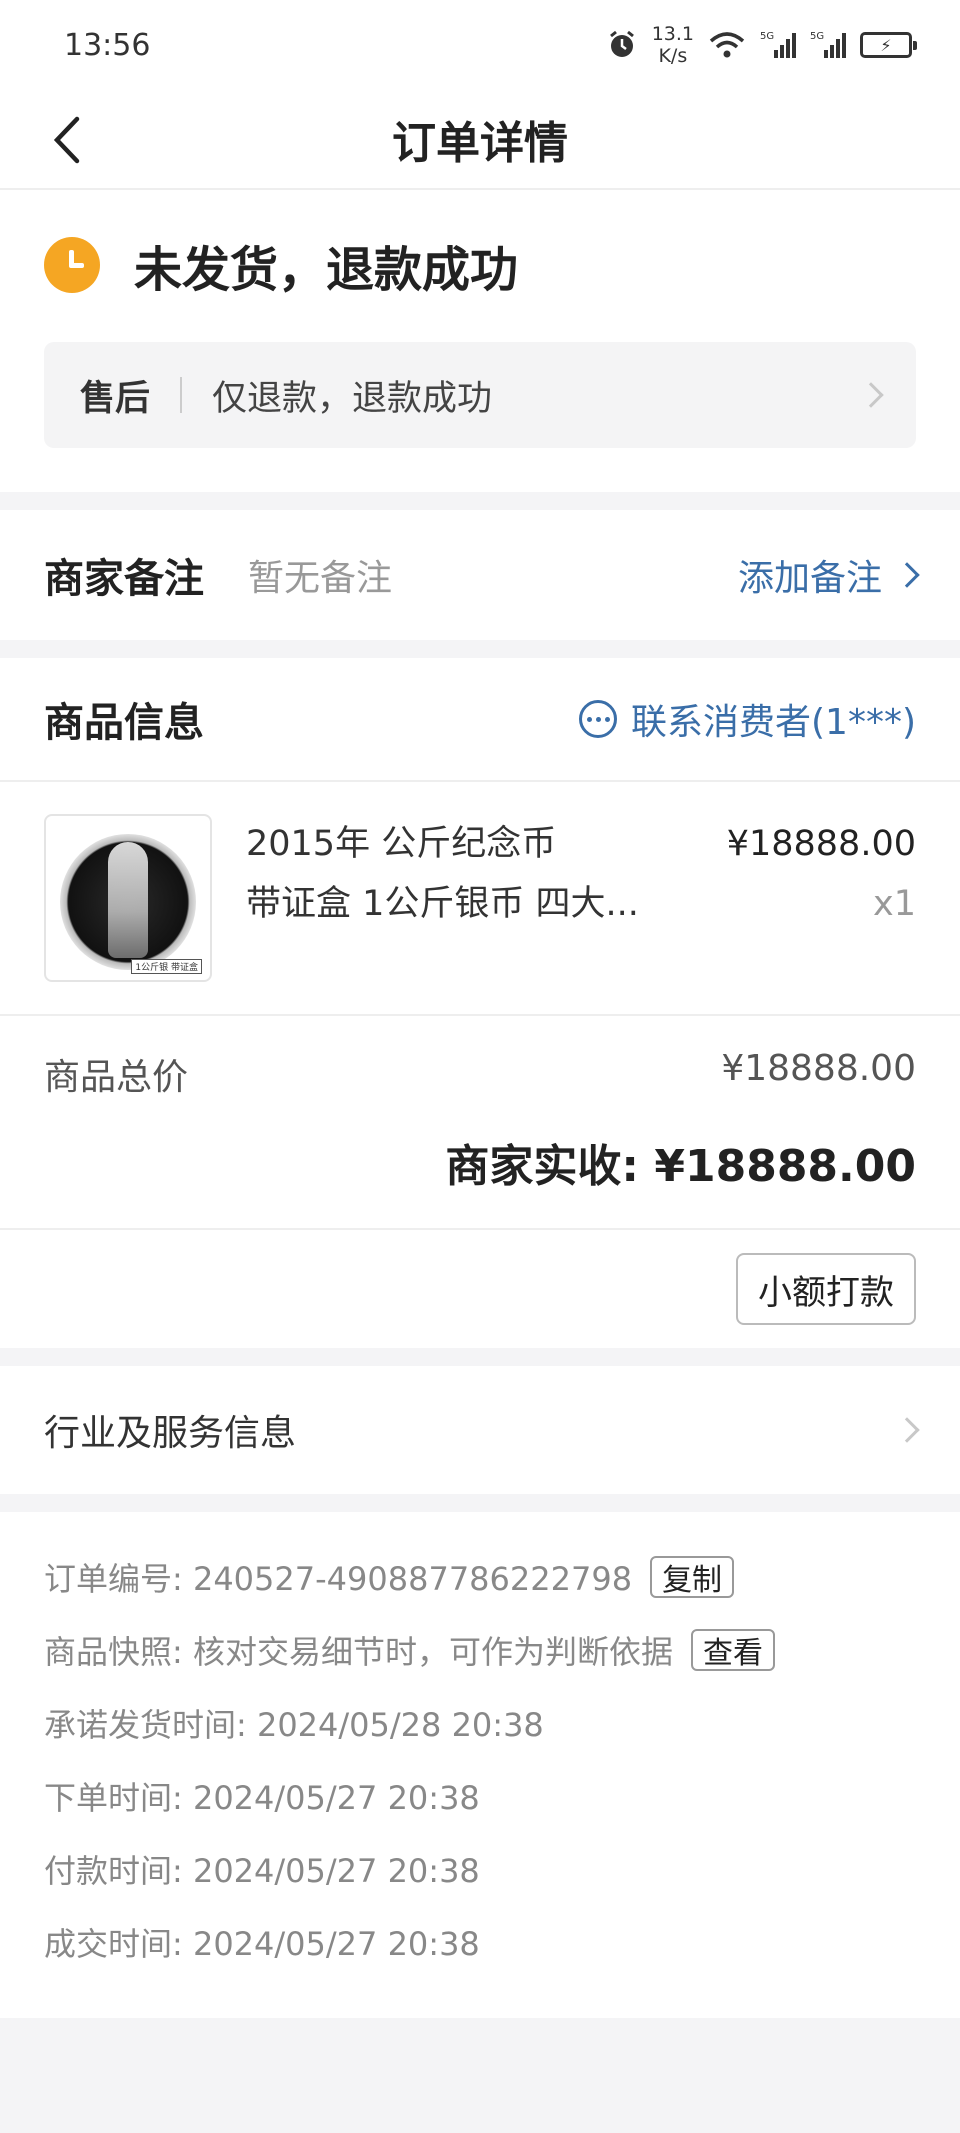 This screenshot has width=960, height=2133. What do you see at coordinates (181, 395) in the screenshot?
I see `divider` at bounding box center [181, 395].